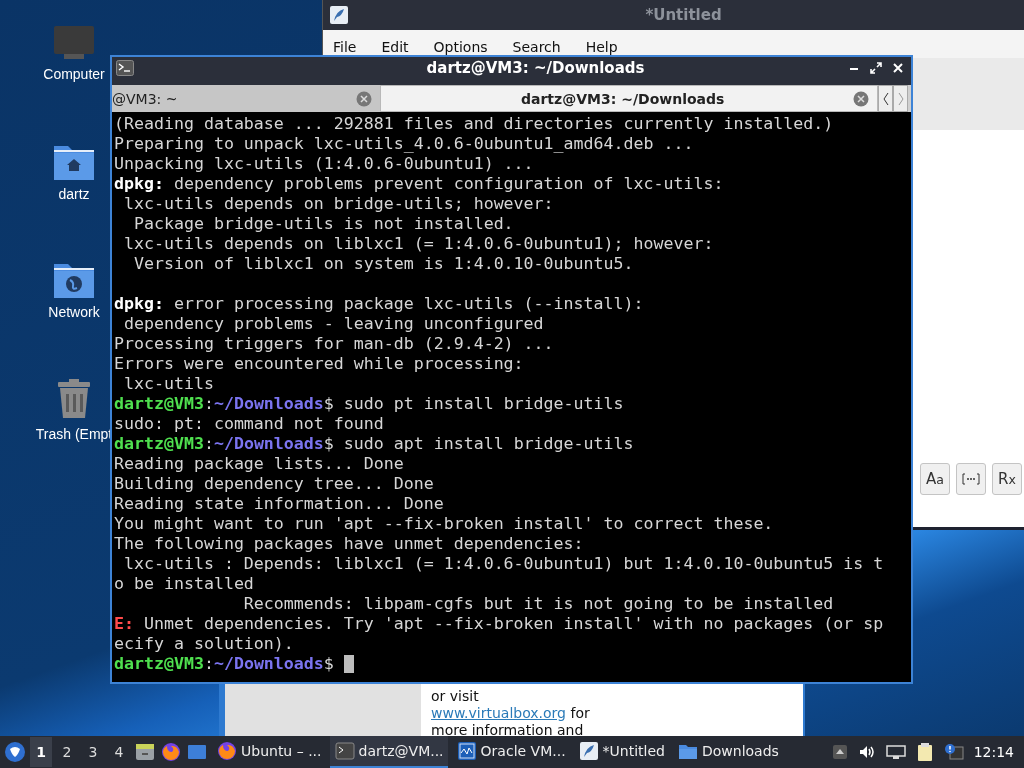  Describe the element at coordinates (579, 713) in the screenshot. I see `info-text: for` at that location.